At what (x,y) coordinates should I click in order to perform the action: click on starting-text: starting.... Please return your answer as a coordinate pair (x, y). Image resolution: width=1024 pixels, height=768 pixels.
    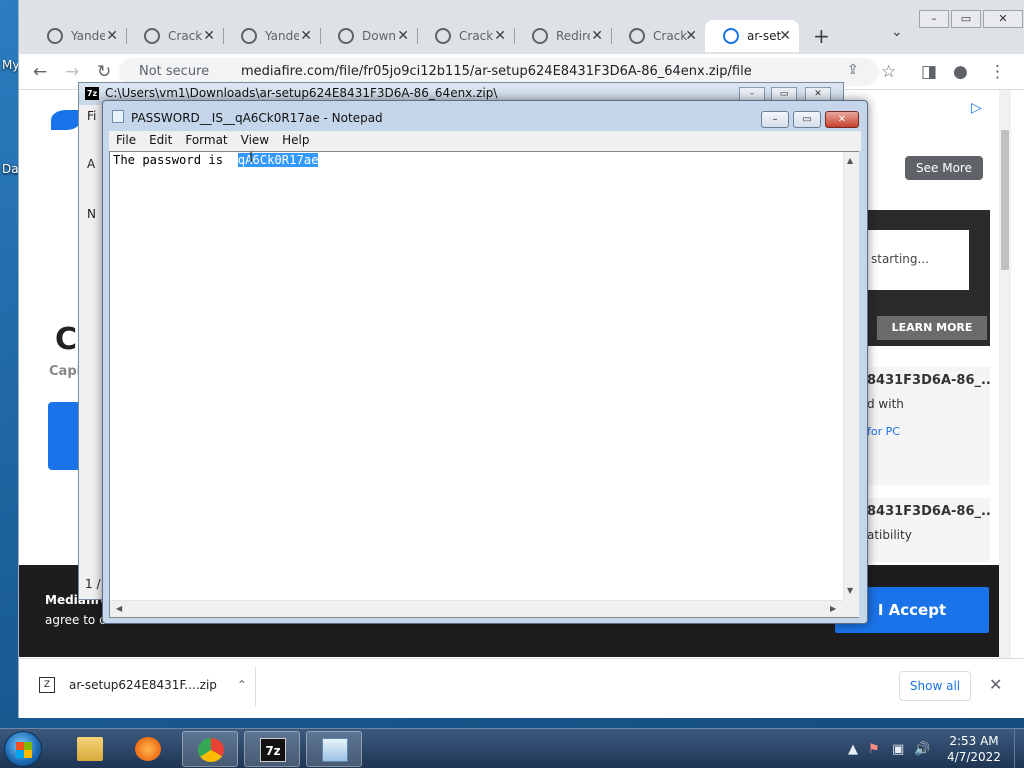
    Looking at the image, I should click on (917, 260).